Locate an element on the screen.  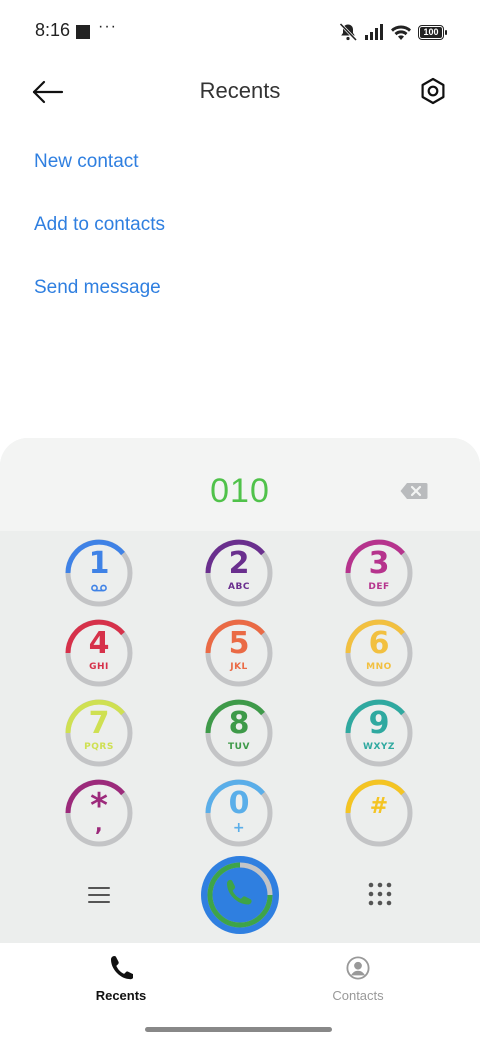
key-hash: # is located at coordinates (379, 813).